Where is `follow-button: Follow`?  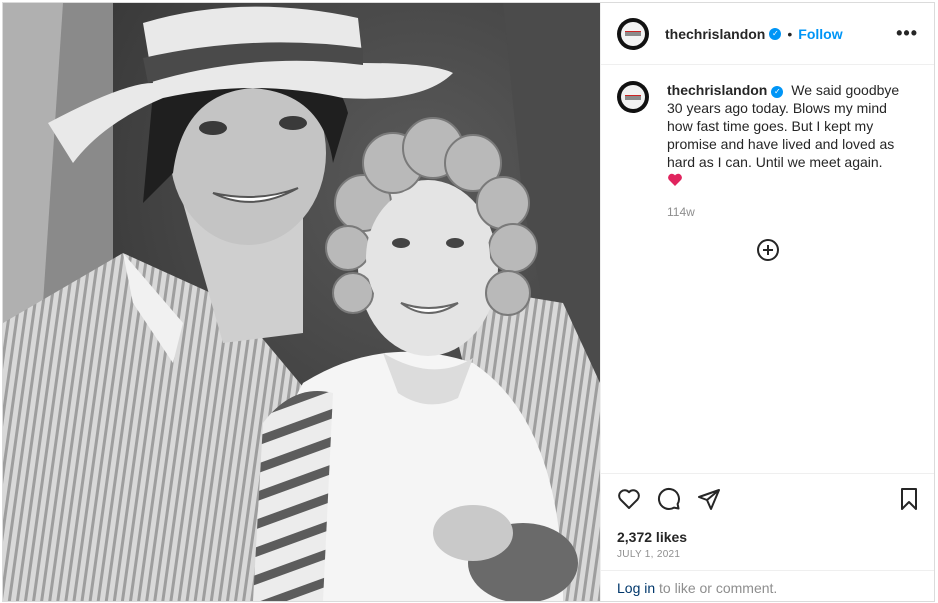 follow-button: Follow is located at coordinates (820, 34).